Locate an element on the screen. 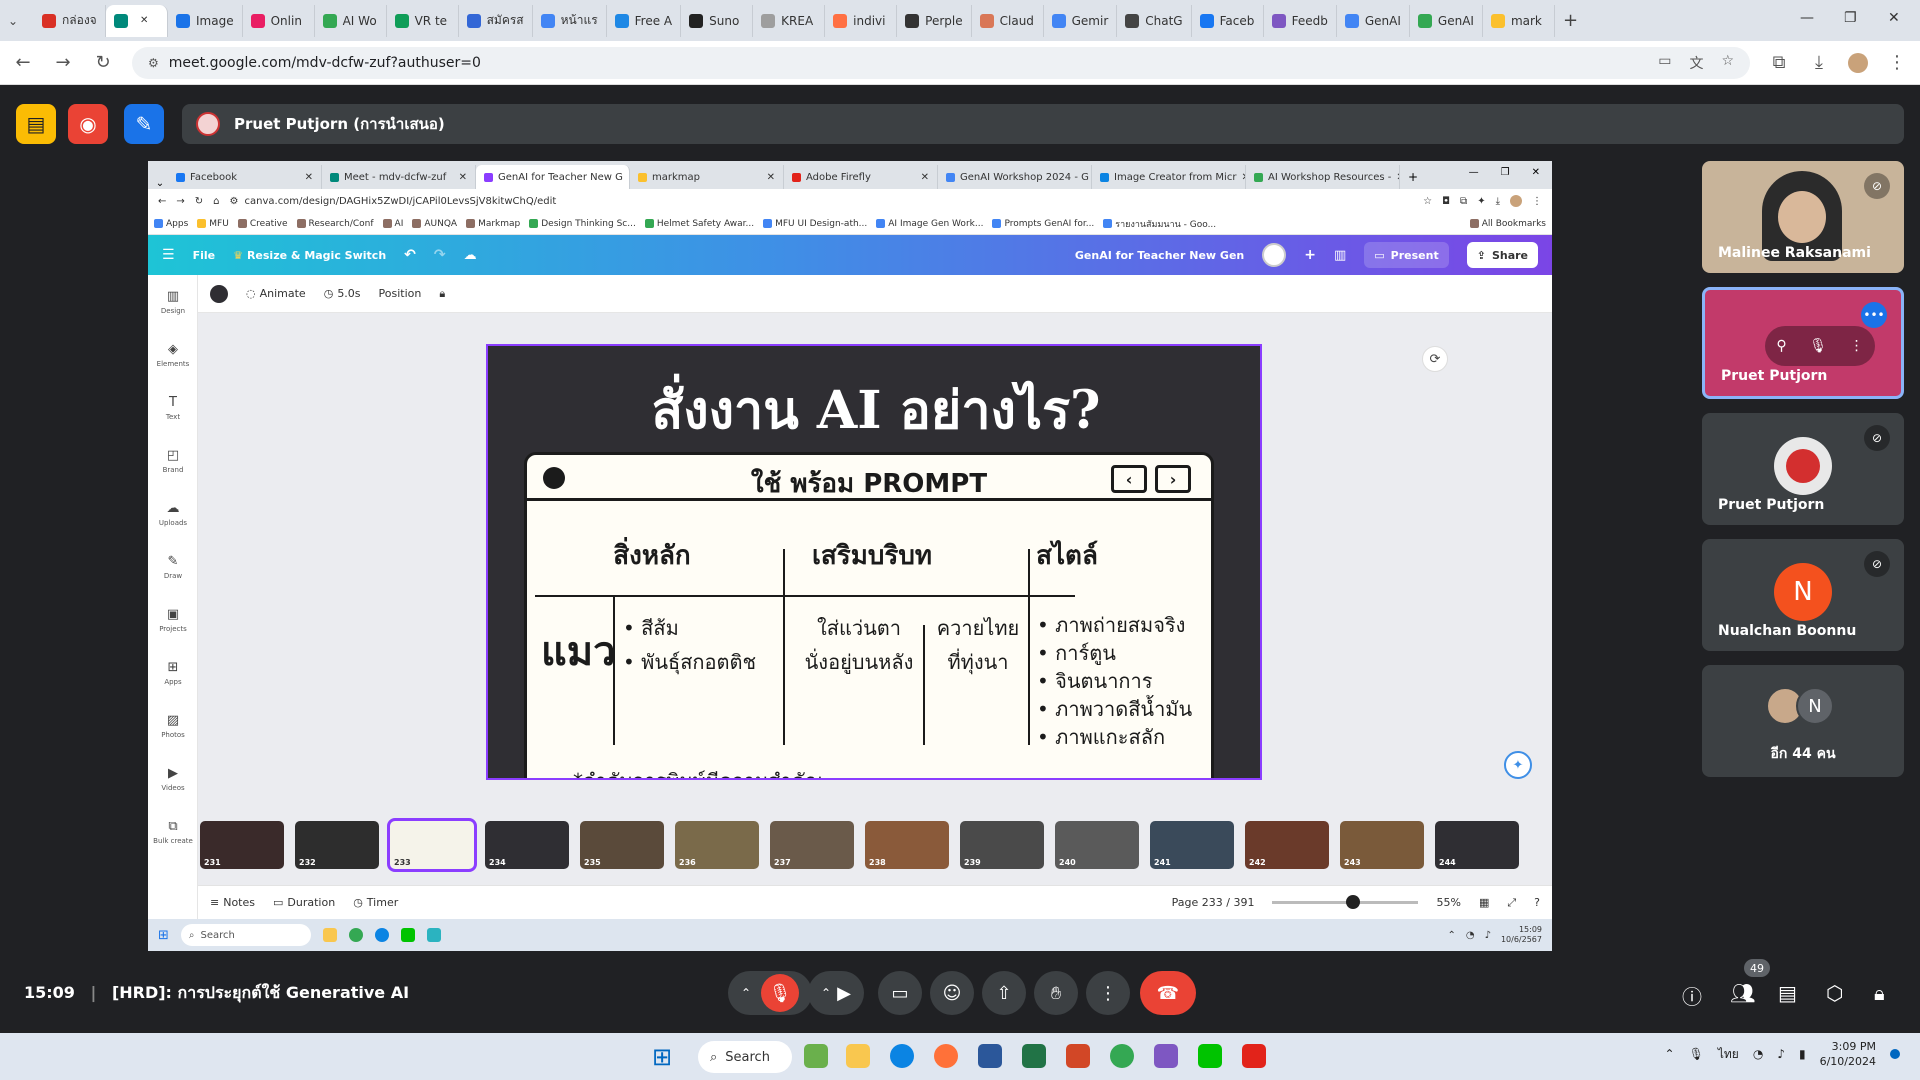 This screenshot has height=1080, width=1920. back-icon: ← is located at coordinates (23, 62).